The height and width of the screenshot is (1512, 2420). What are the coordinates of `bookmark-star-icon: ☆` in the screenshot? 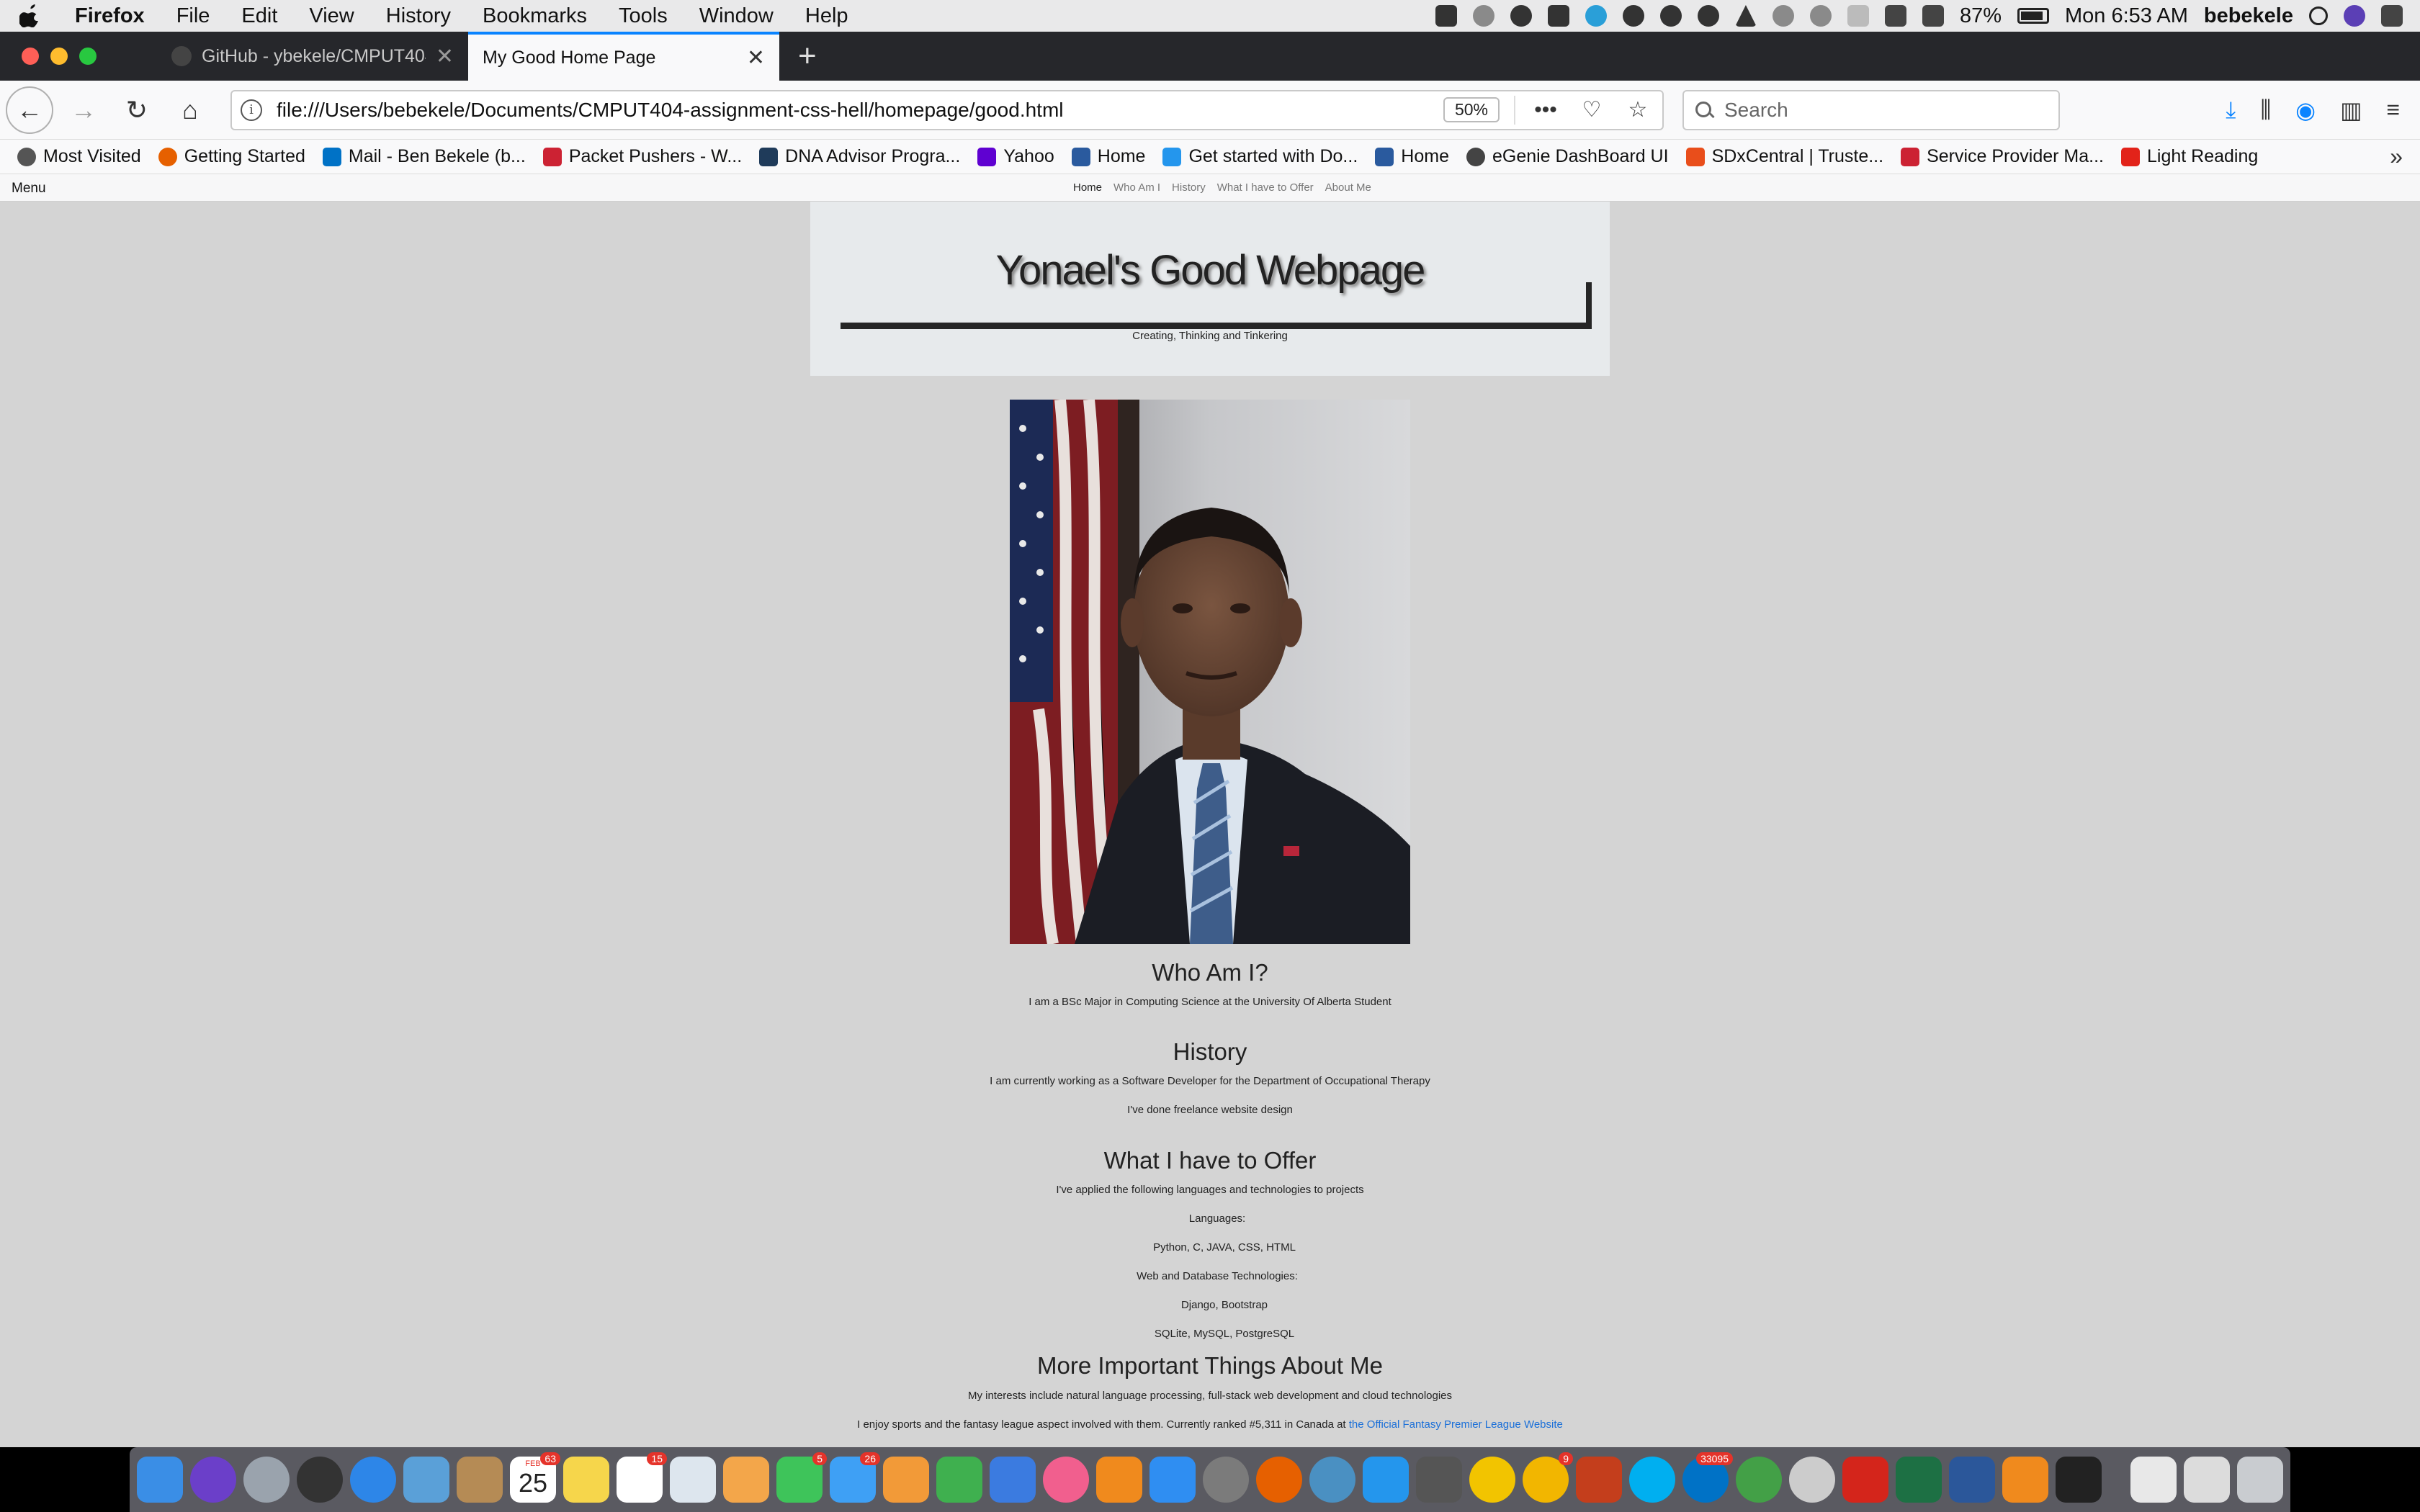 It's located at (1638, 109).